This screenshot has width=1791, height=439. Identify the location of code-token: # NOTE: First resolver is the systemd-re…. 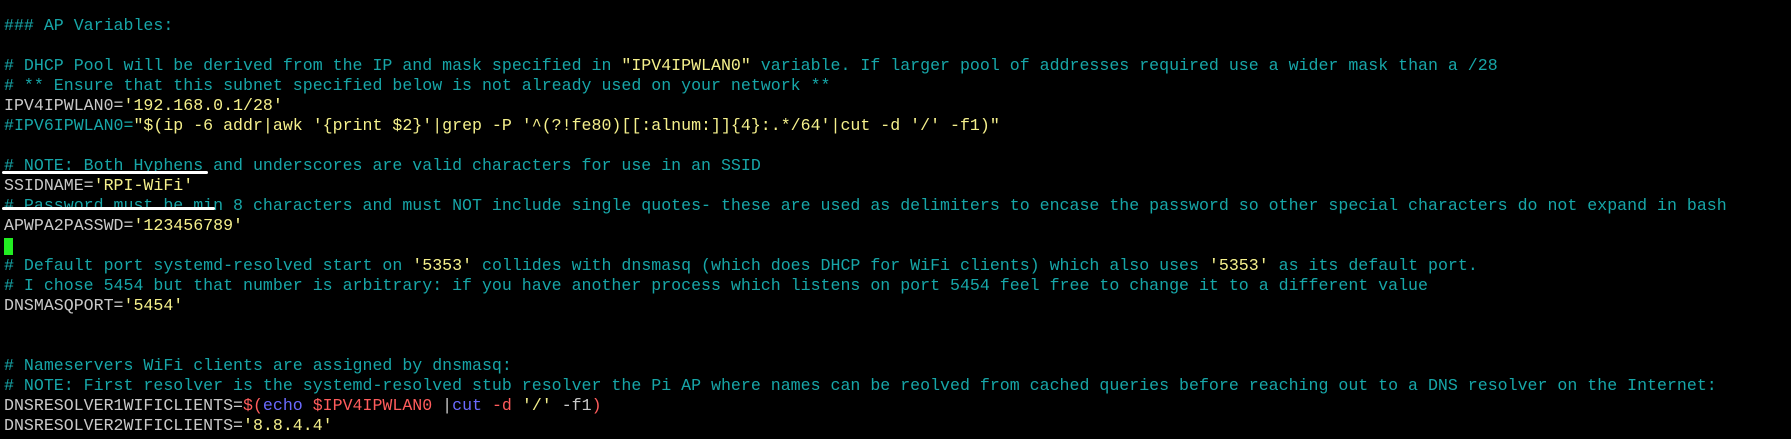
(860, 385).